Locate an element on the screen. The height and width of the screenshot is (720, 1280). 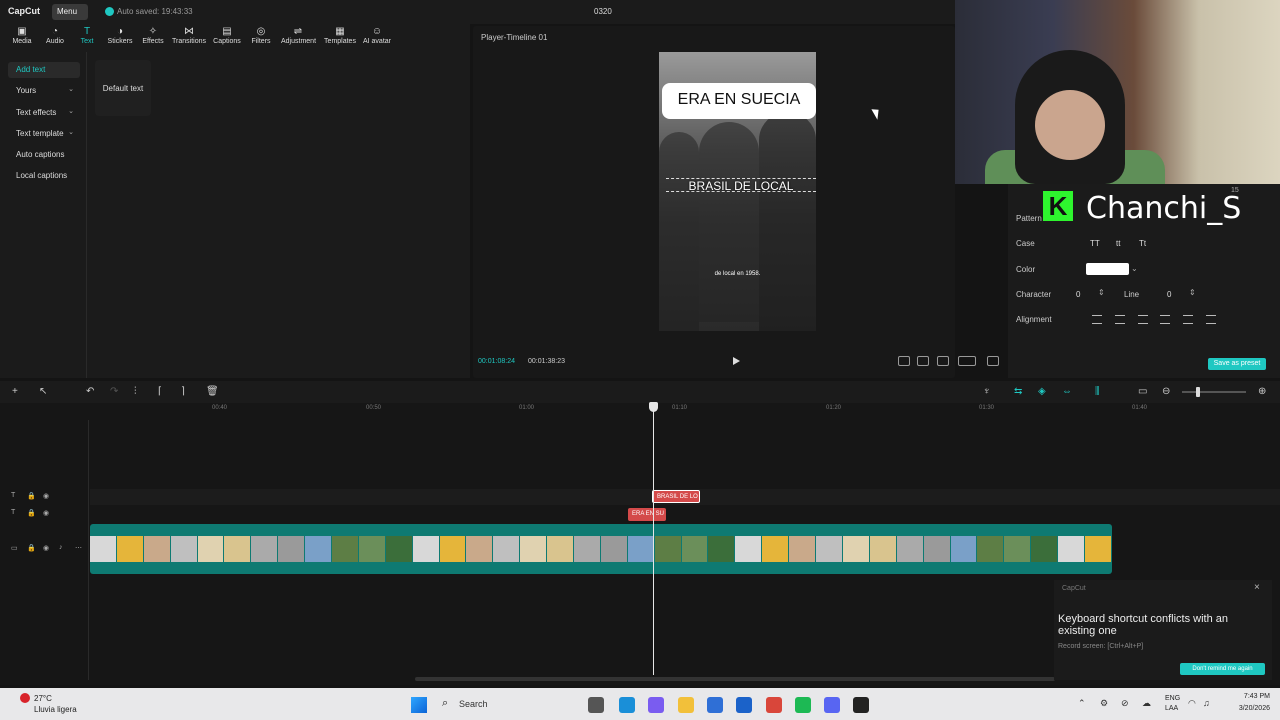
tool-ai-avatar: ☺ AI avatar is located at coordinates (377, 38).